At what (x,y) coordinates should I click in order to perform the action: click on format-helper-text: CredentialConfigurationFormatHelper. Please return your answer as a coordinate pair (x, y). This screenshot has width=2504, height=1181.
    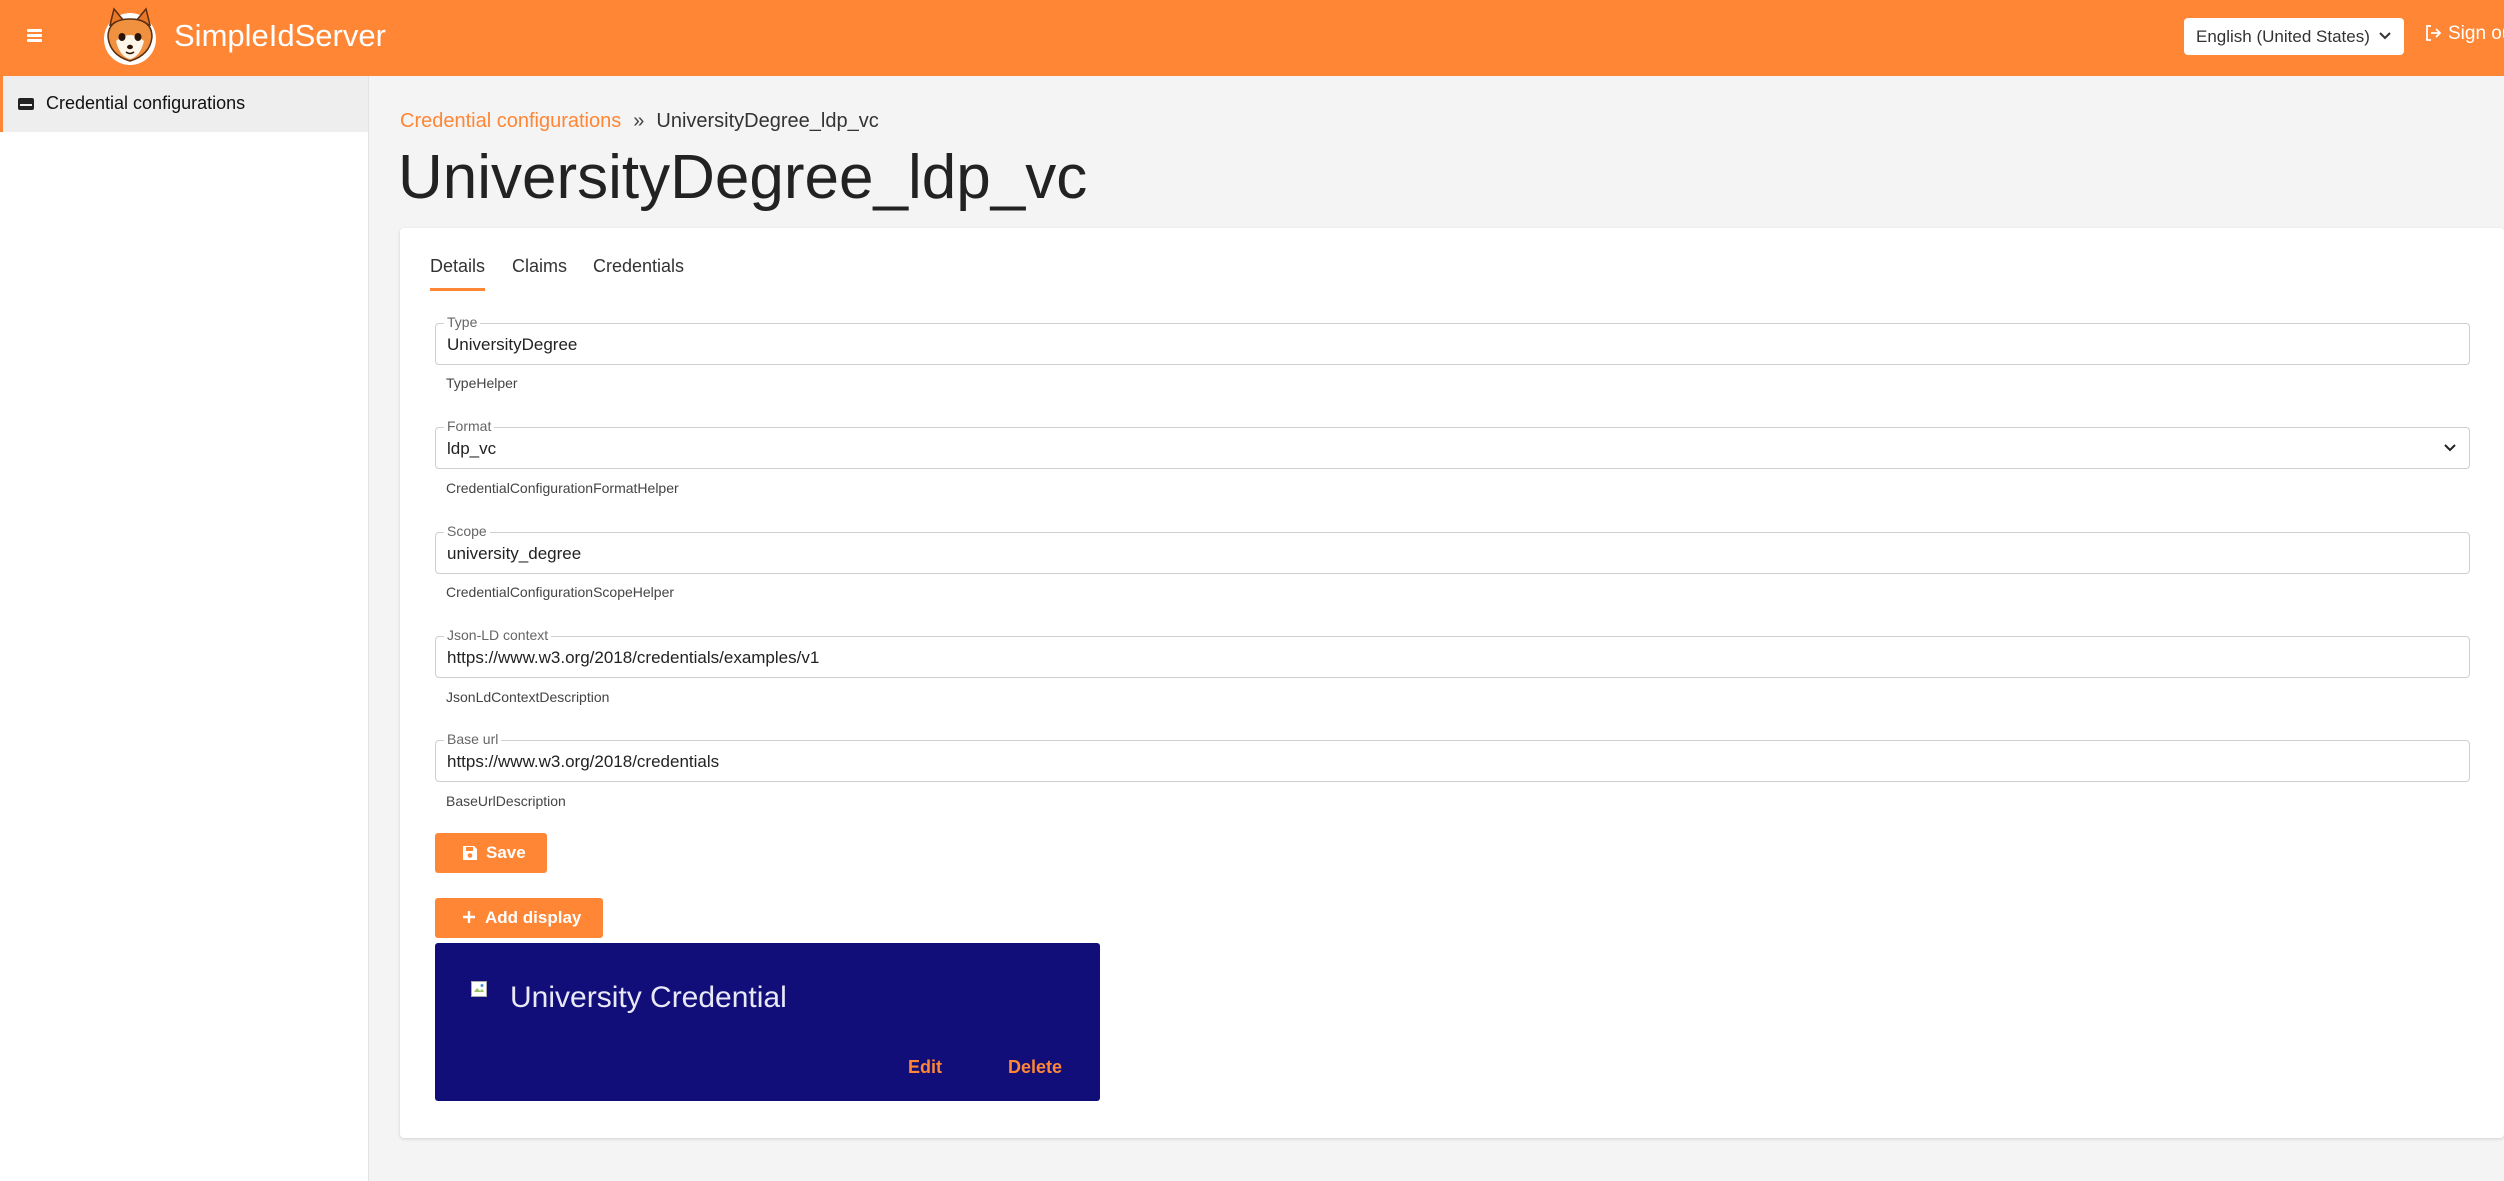
    Looking at the image, I should click on (562, 488).